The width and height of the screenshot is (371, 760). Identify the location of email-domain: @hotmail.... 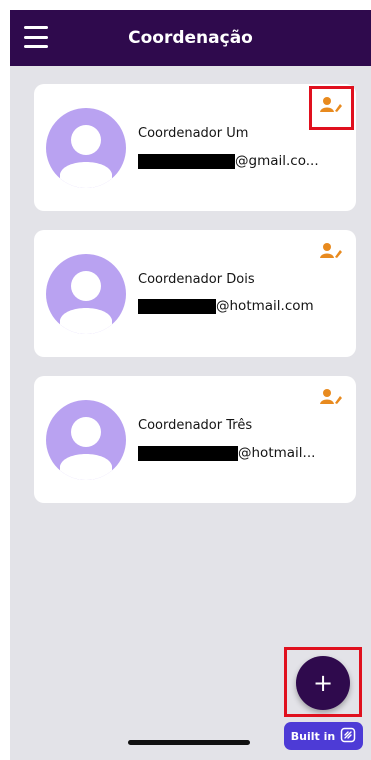
(277, 453).